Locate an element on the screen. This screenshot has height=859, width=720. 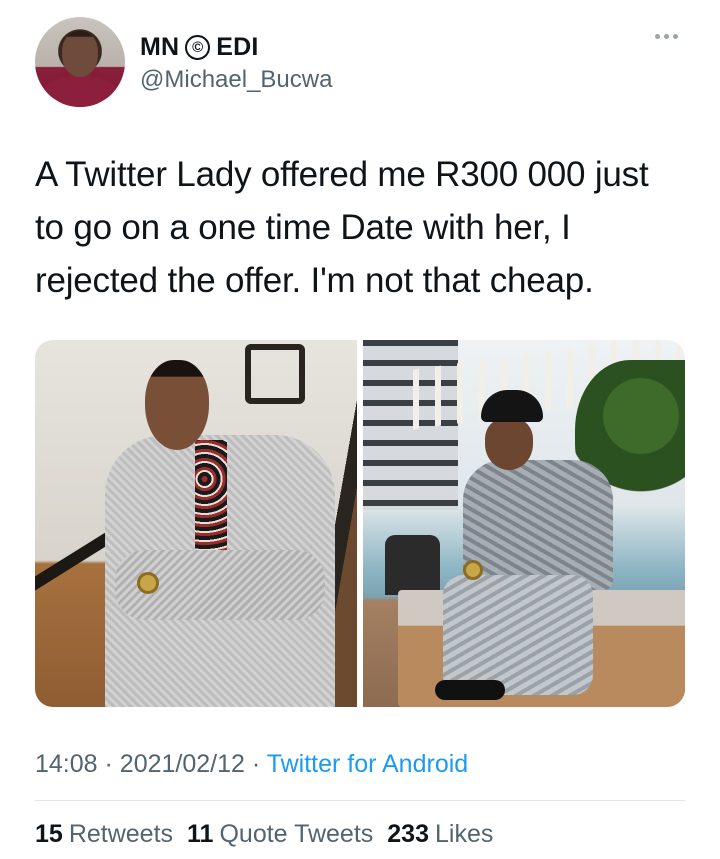
display-name-part1: MN is located at coordinates (160, 47).